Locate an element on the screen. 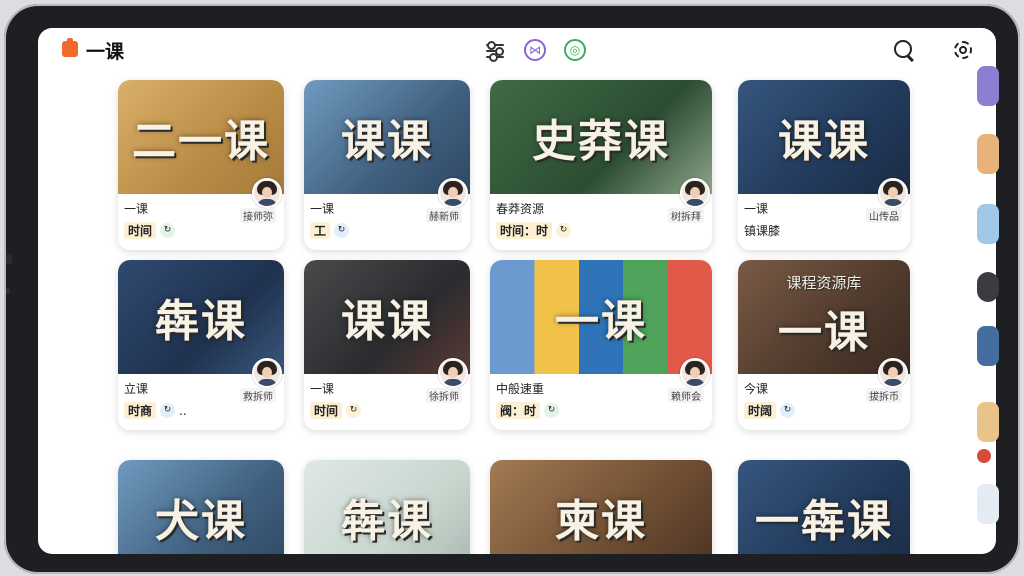 The width and height of the screenshot is (1024, 576). sensor-dot is located at coordinates (8, 291).